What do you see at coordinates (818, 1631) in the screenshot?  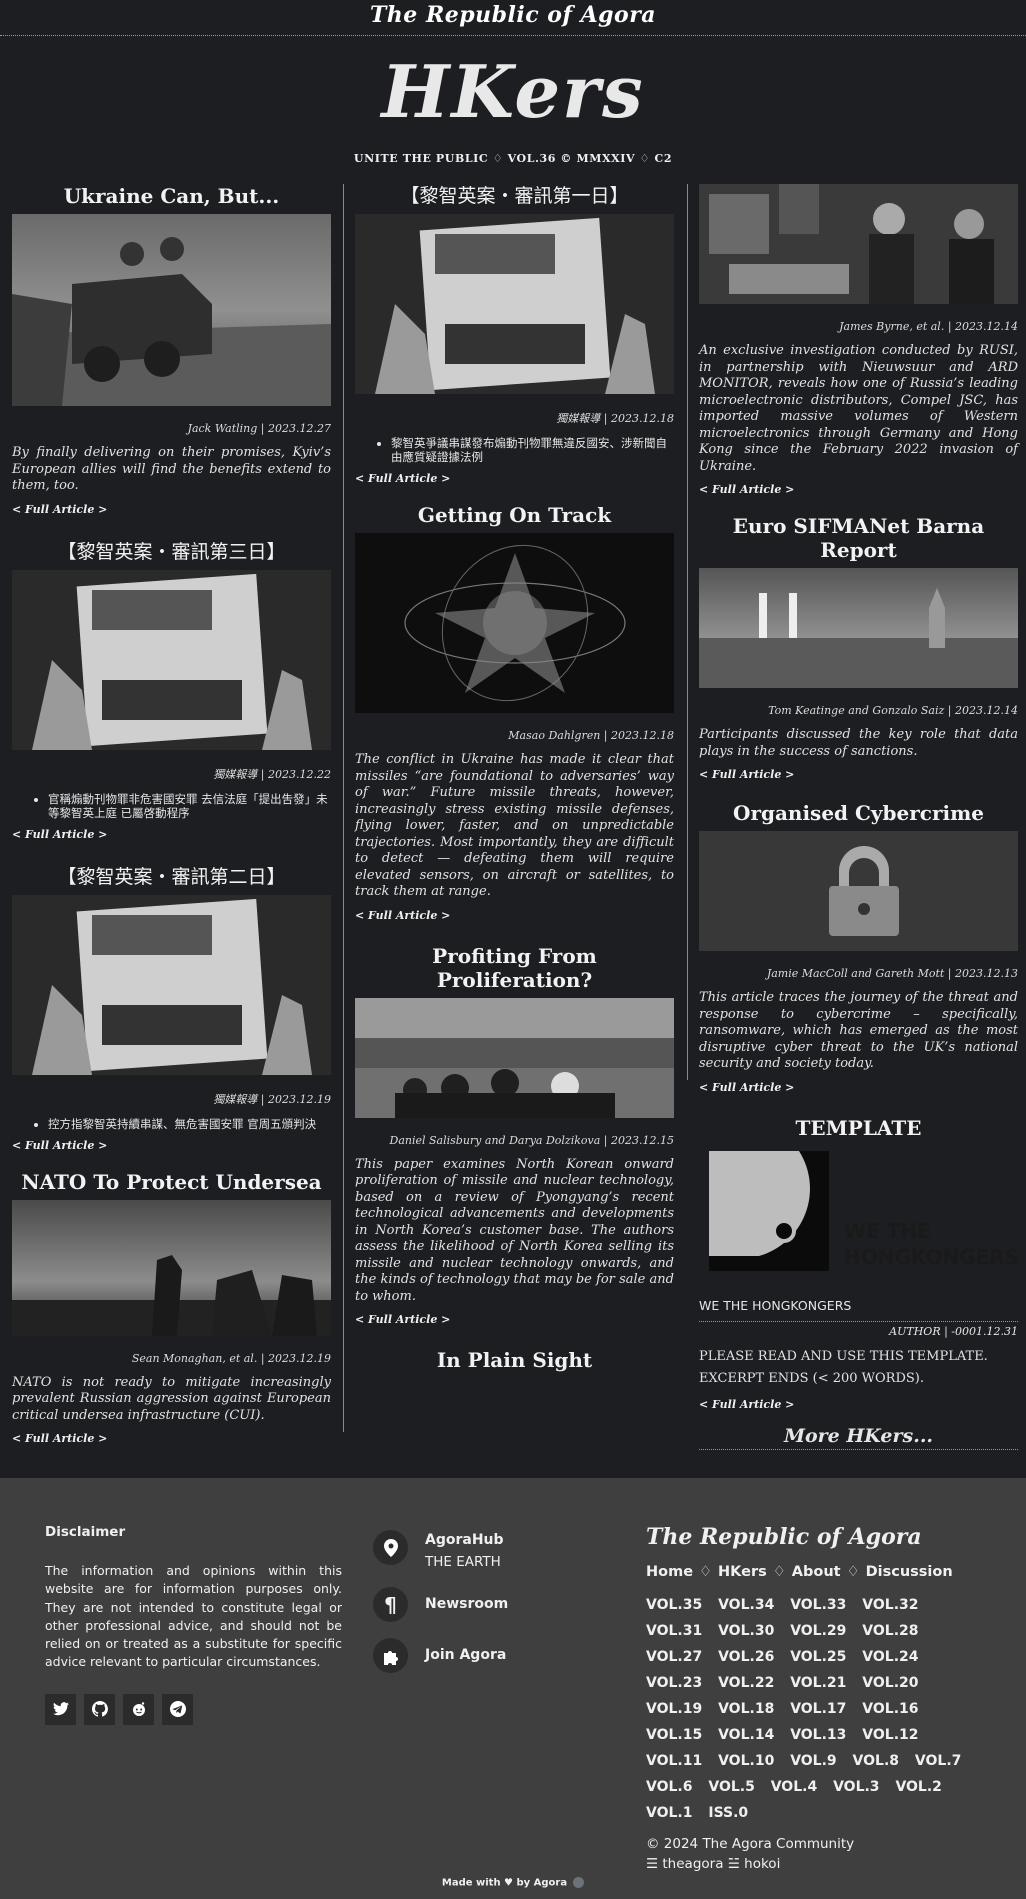 I see `volume-link: VOL.29` at bounding box center [818, 1631].